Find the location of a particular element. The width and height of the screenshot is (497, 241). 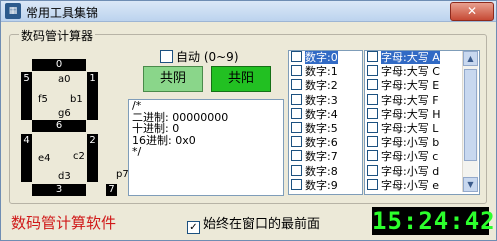

list-item: 数字:0 is located at coordinates (325, 58).